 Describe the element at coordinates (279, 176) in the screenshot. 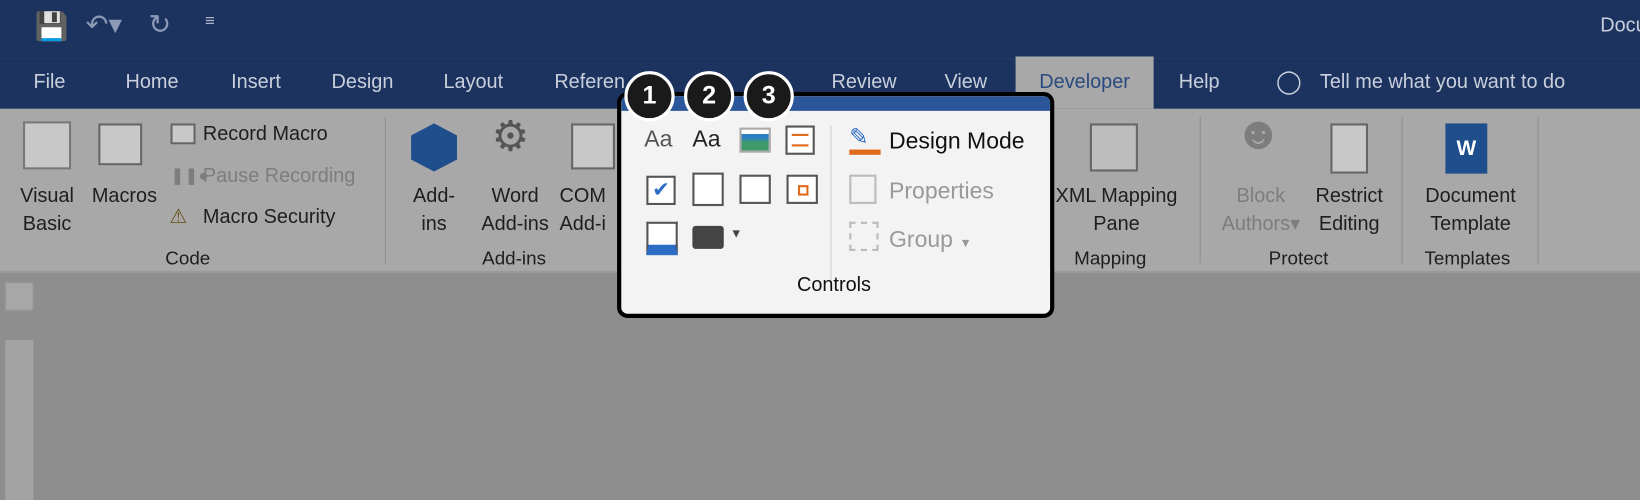

I see `pause-recording-button: Pause Recording` at that location.